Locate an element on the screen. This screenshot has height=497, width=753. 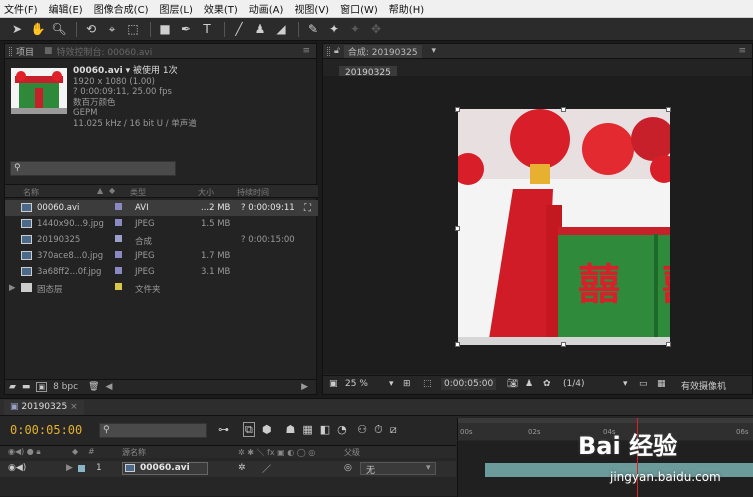
pan-behind-tool-icon: ⬚ is located at coordinates (133, 29).